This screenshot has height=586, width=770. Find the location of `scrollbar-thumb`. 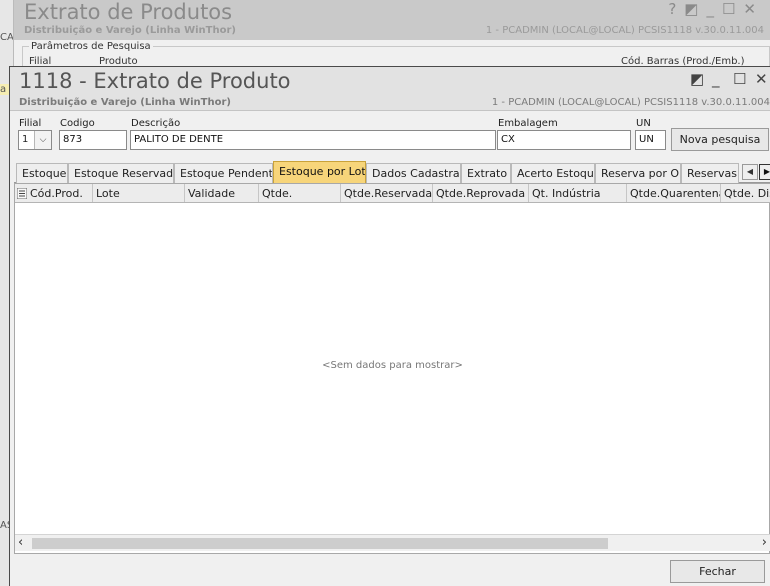

scrollbar-thumb is located at coordinates (320, 543).